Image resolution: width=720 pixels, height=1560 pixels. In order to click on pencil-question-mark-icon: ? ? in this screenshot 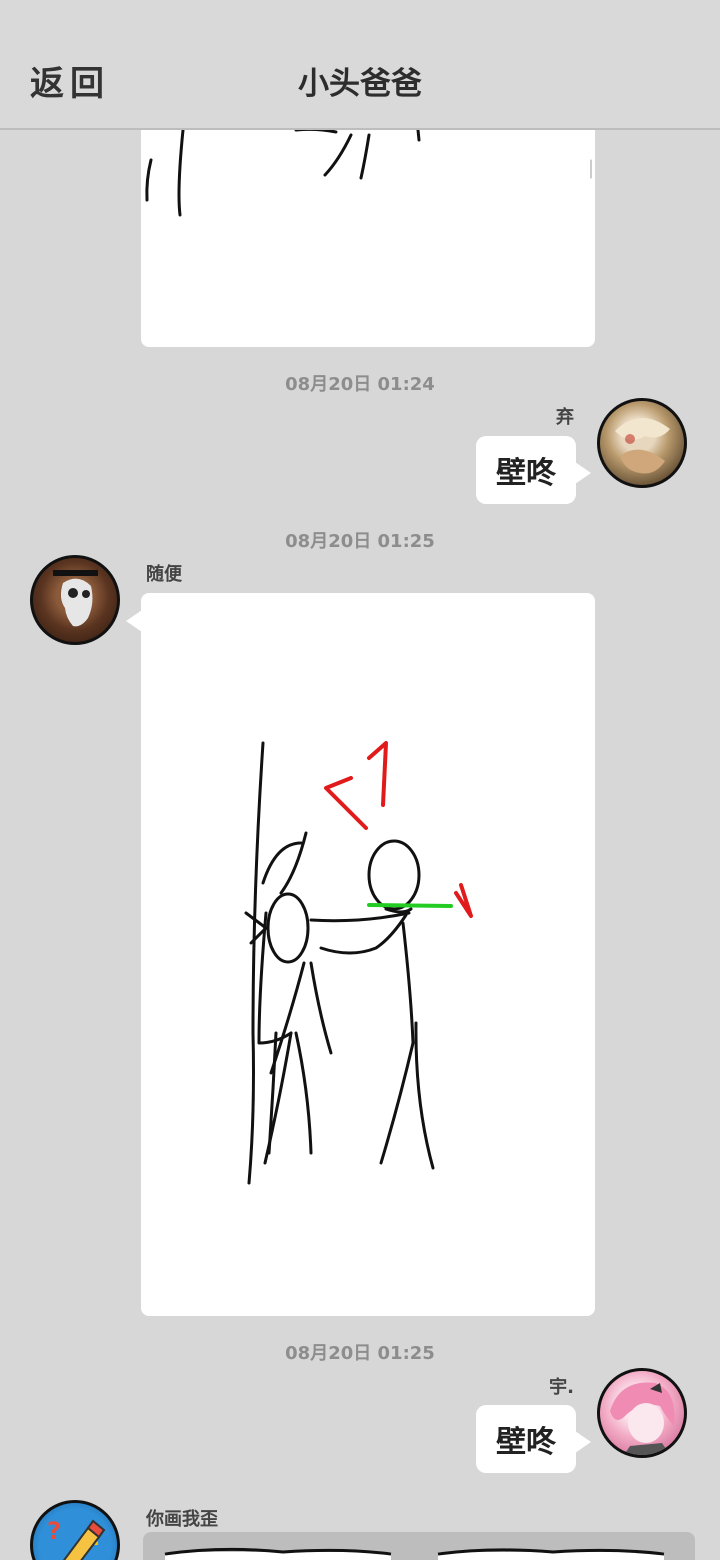, I will do `click(76, 1538)`.